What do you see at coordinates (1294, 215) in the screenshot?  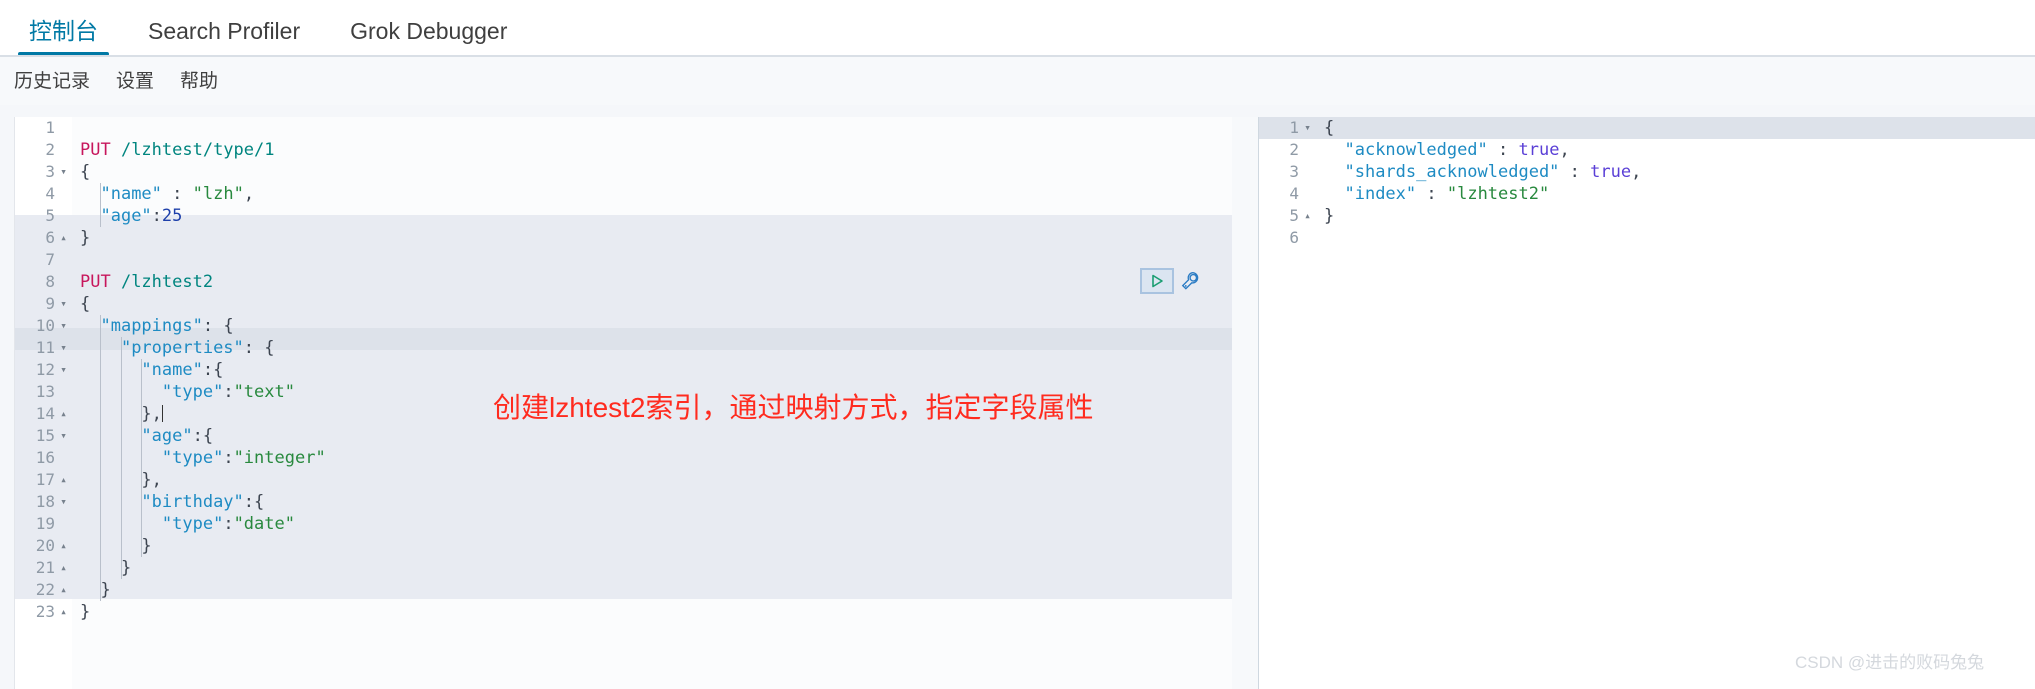 I see `line-number: 5` at bounding box center [1294, 215].